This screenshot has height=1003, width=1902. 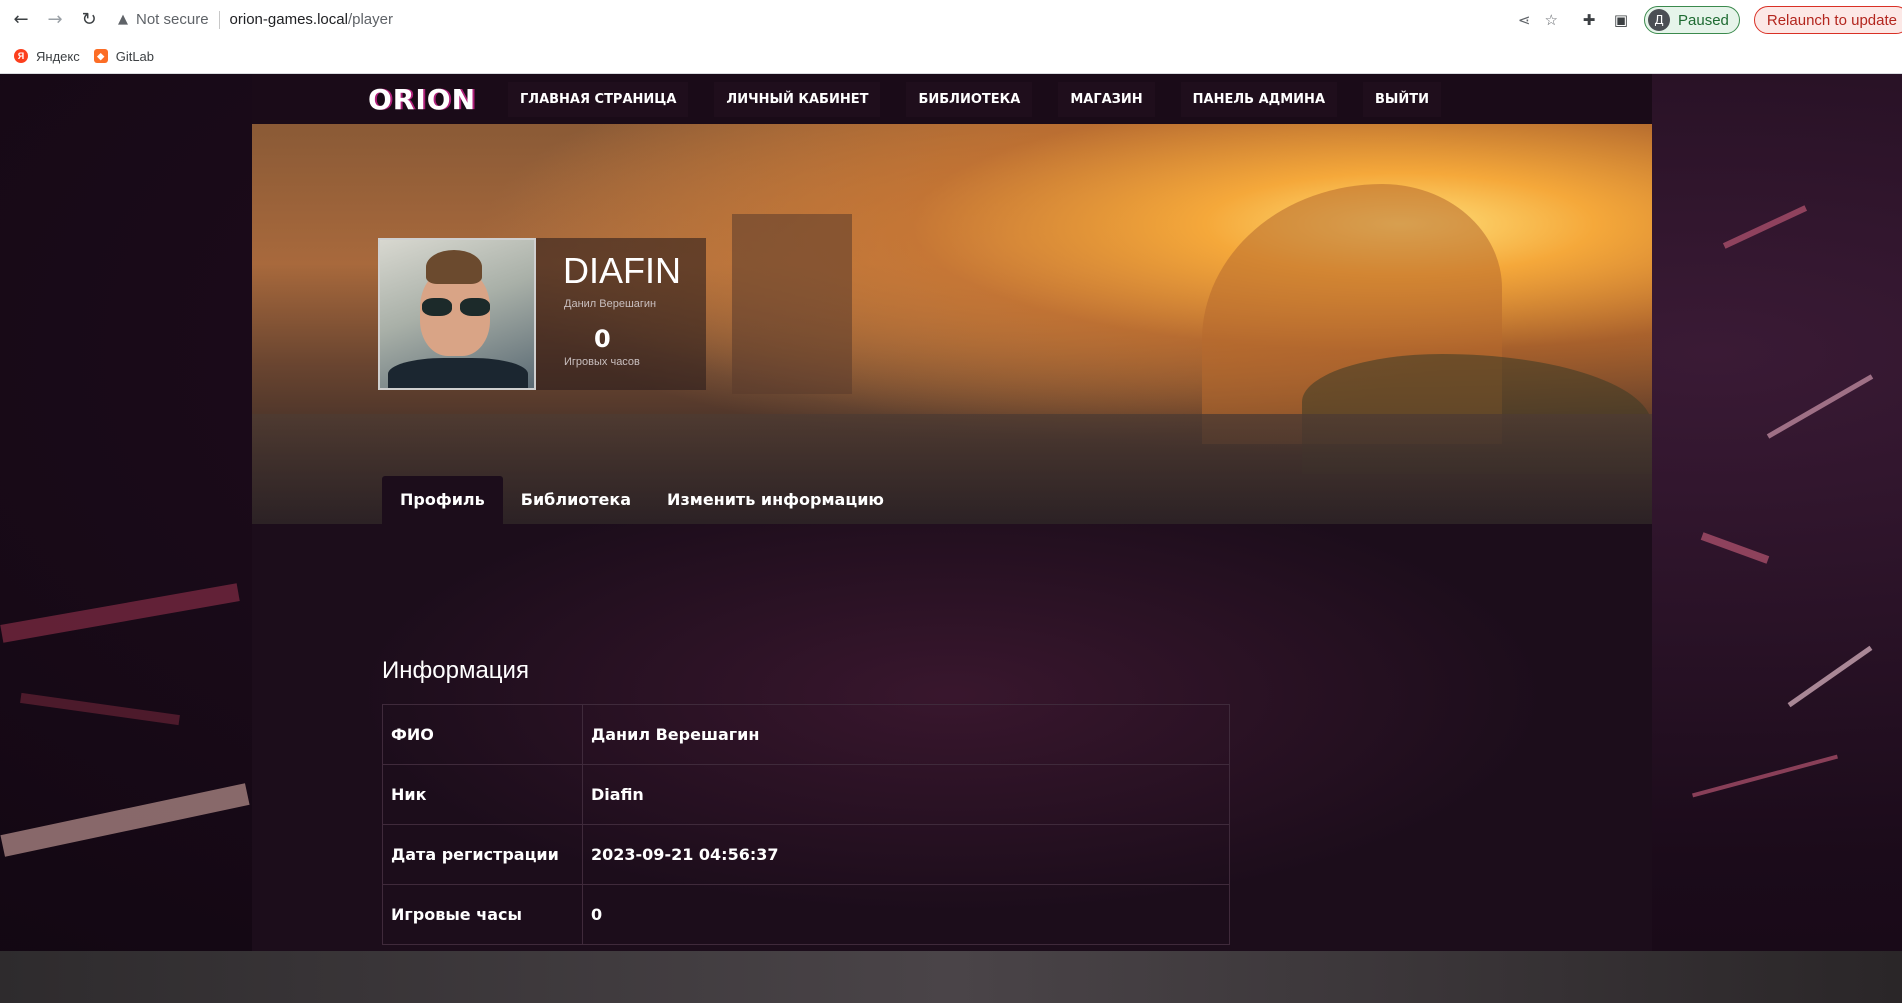 I want to click on nav-logout: ВЫЙТИ, so click(x=1402, y=99).